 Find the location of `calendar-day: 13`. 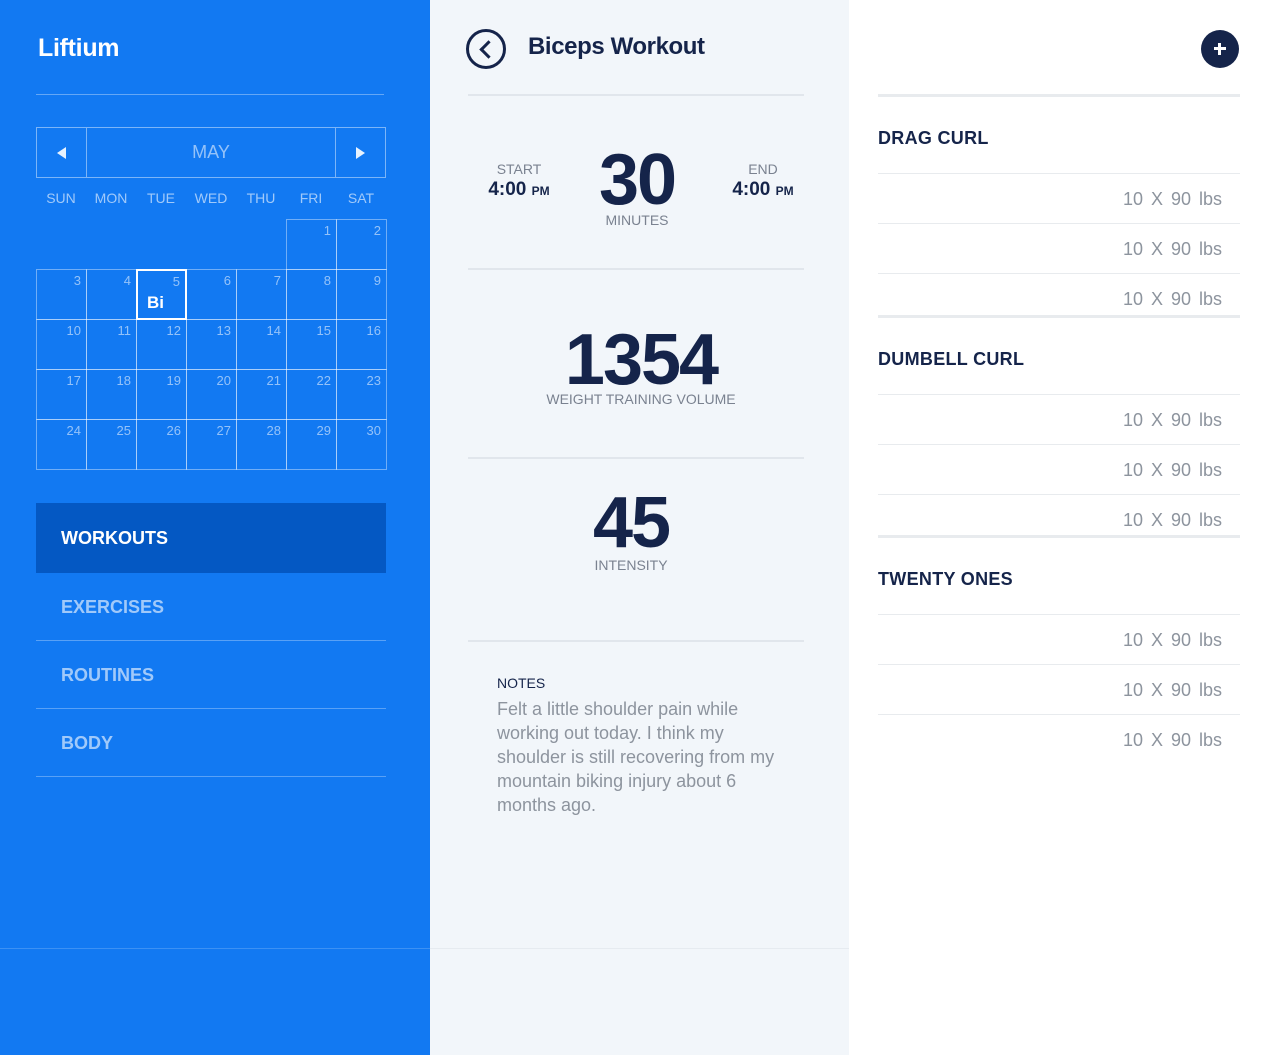

calendar-day: 13 is located at coordinates (211, 344).